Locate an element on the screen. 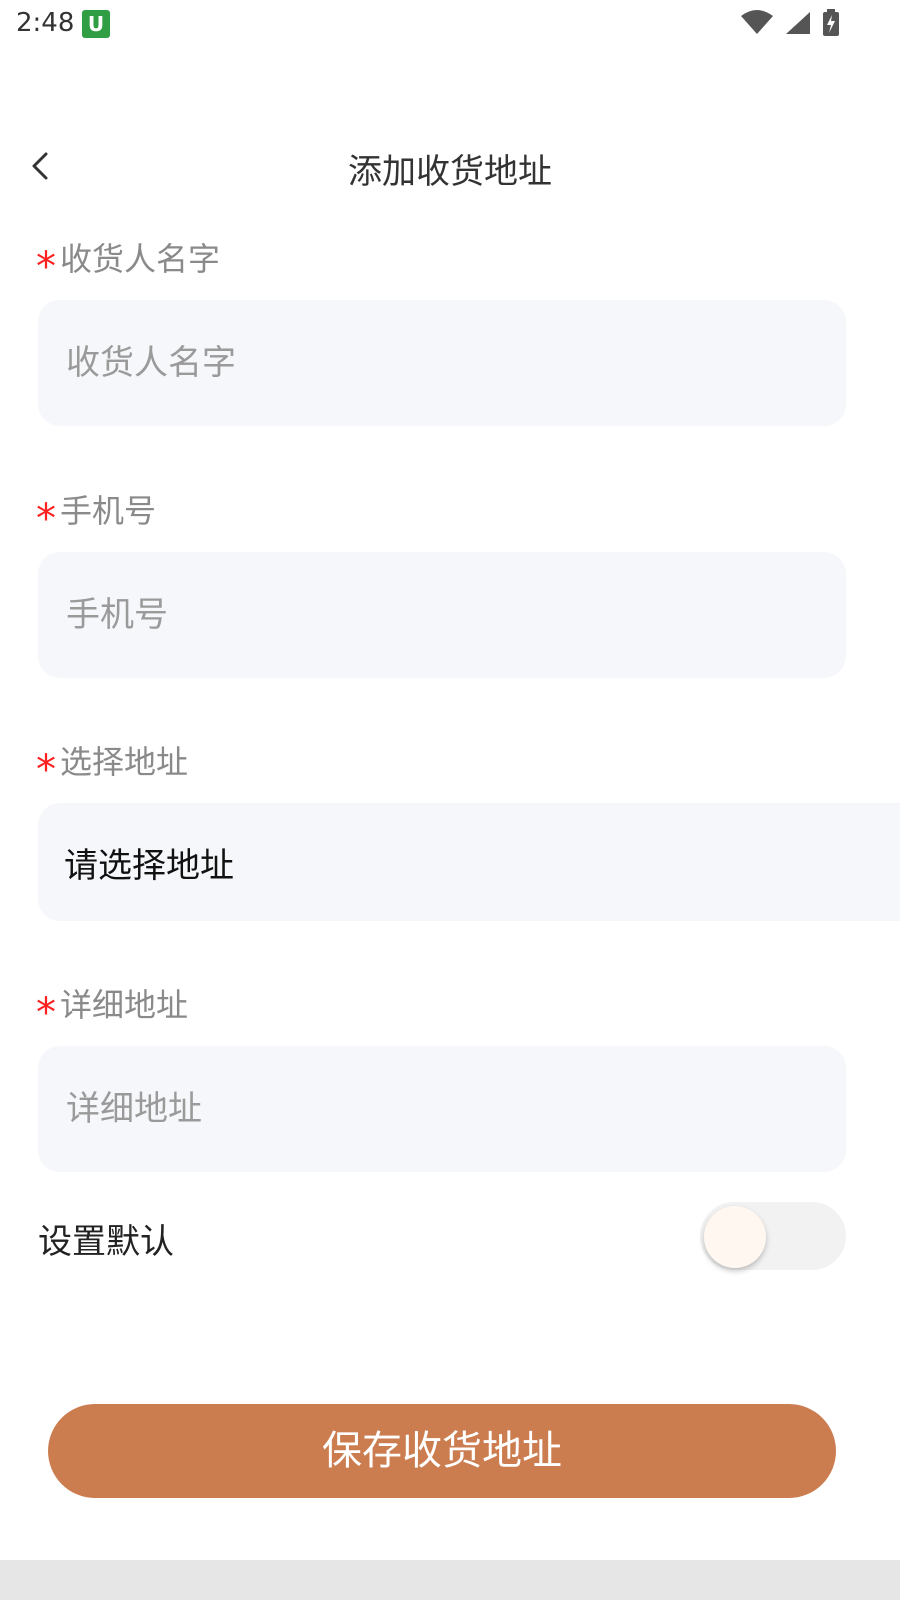  detail-field is located at coordinates (442, 1109).